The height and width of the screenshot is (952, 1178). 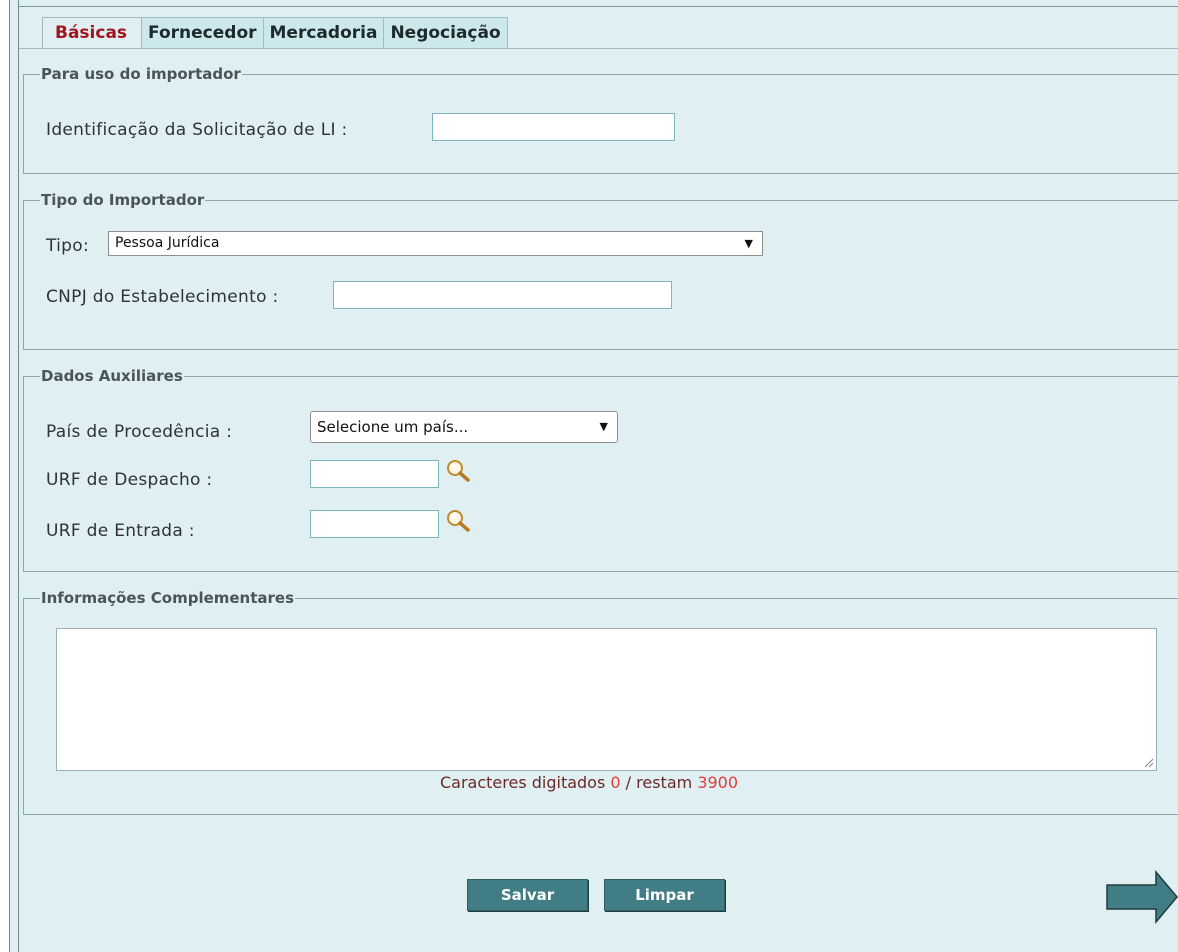 I want to click on tab-fornecedor: Fornecedor, so click(x=202, y=33).